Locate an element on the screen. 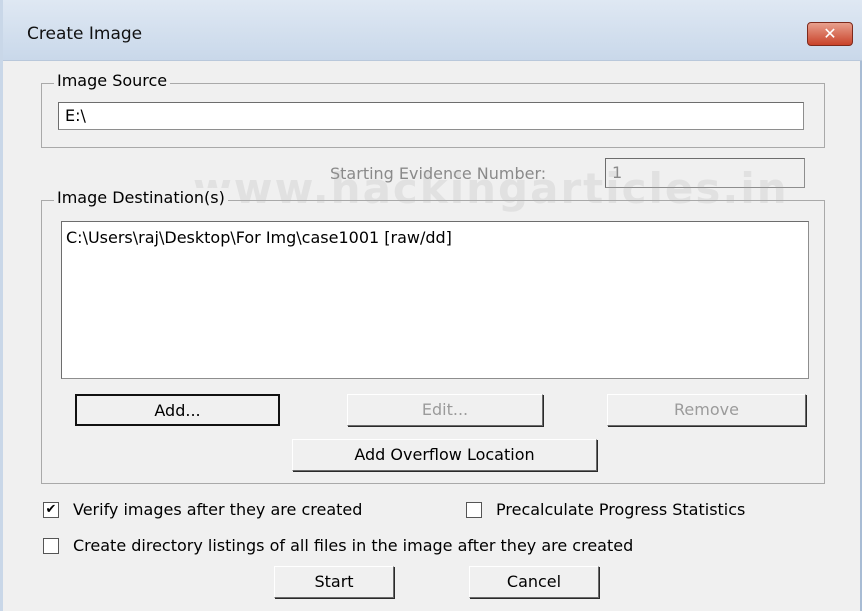  image-source-legend: Image Source is located at coordinates (112, 80).